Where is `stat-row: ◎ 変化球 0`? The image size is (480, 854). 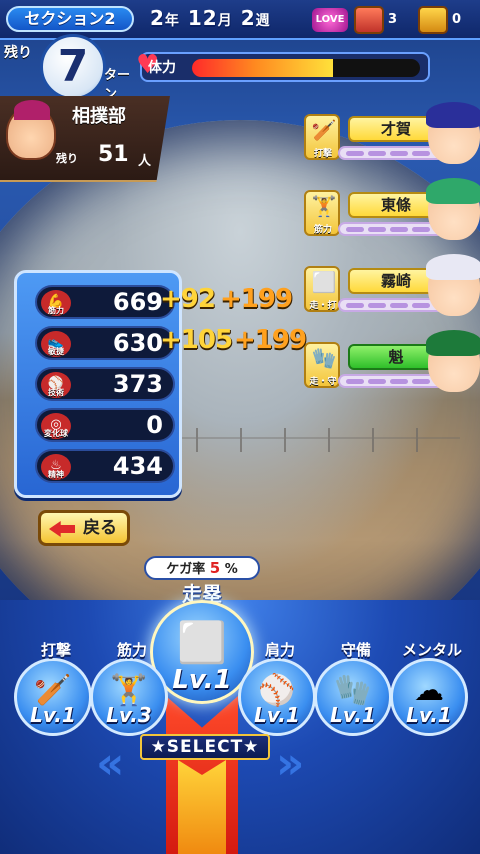 stat-row: ◎ 変化球 0 is located at coordinates (105, 425).